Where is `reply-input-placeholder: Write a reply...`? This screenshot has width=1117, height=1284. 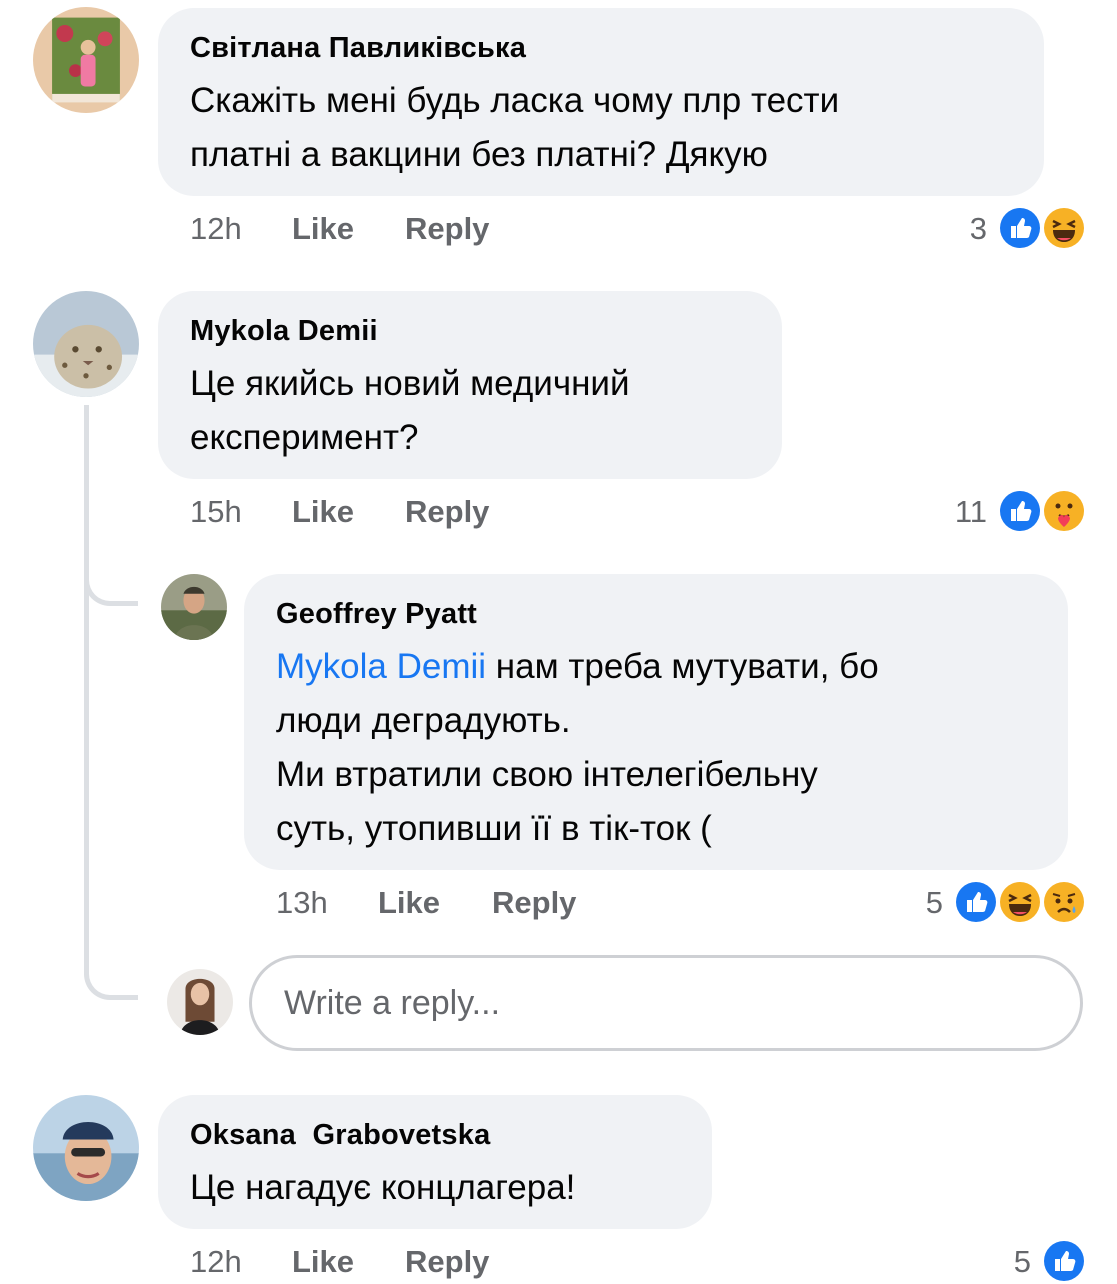 reply-input-placeholder: Write a reply... is located at coordinates (392, 1003).